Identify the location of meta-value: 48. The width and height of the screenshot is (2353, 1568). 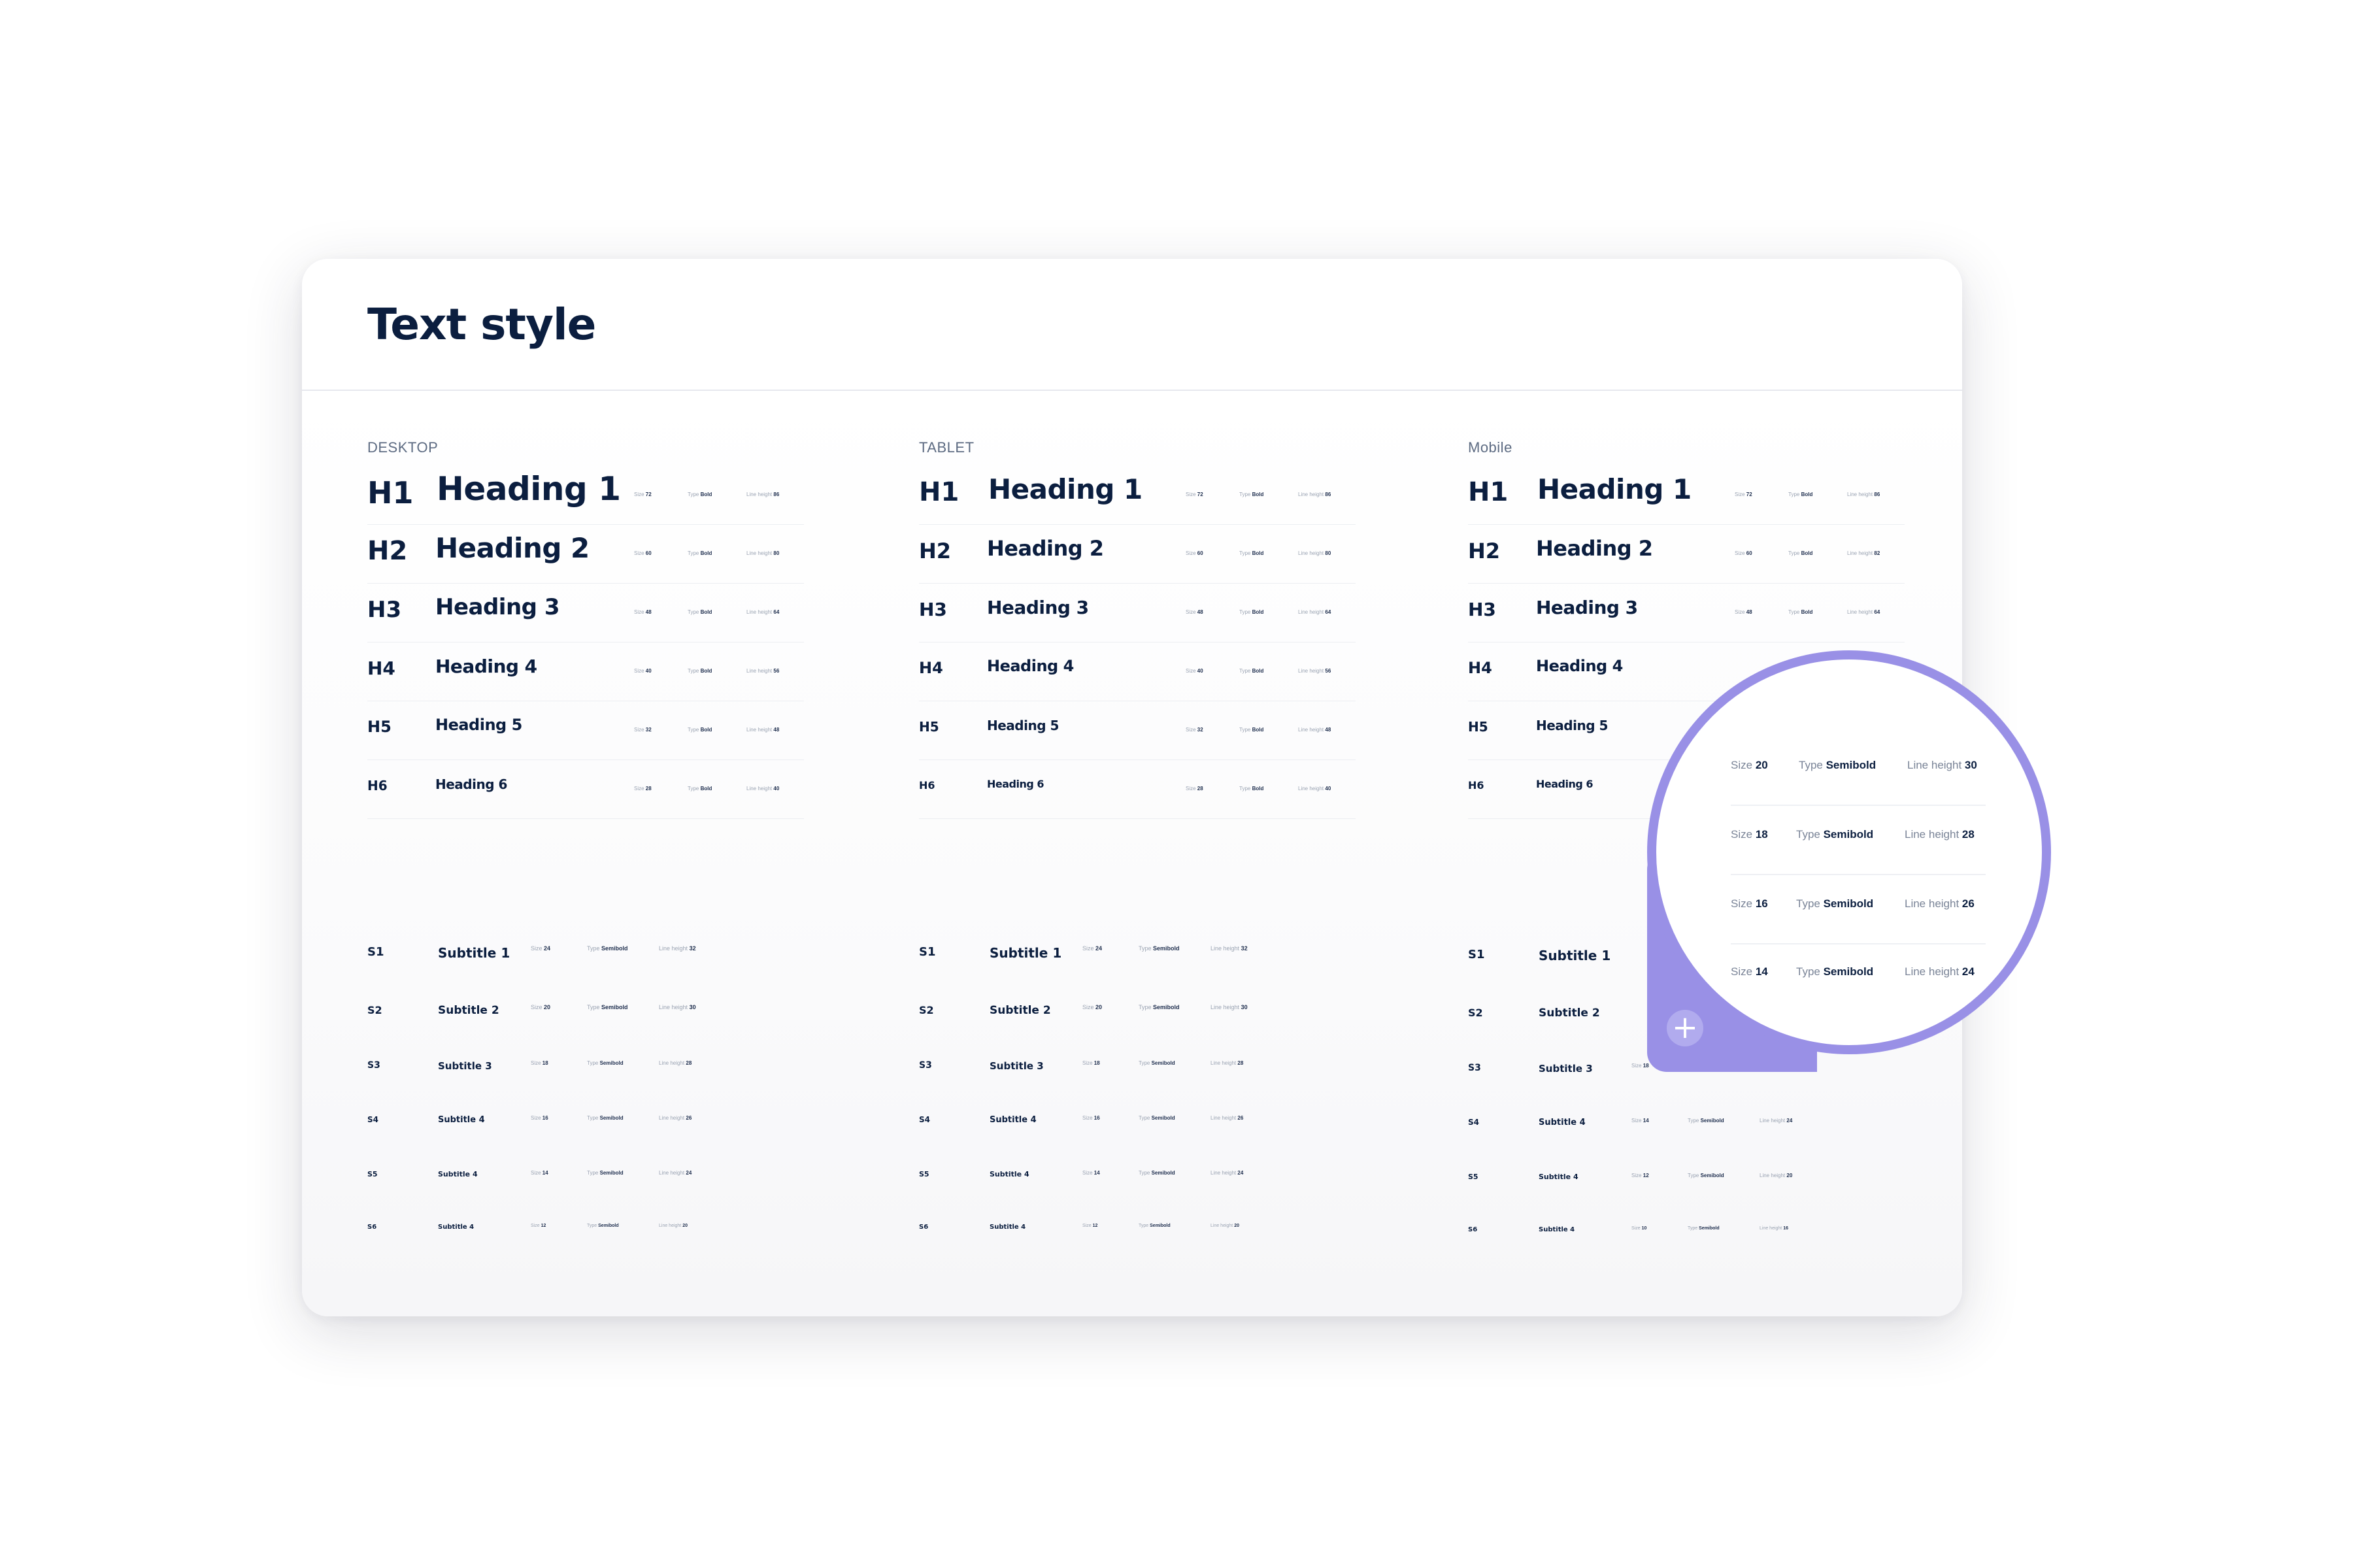
(1749, 612).